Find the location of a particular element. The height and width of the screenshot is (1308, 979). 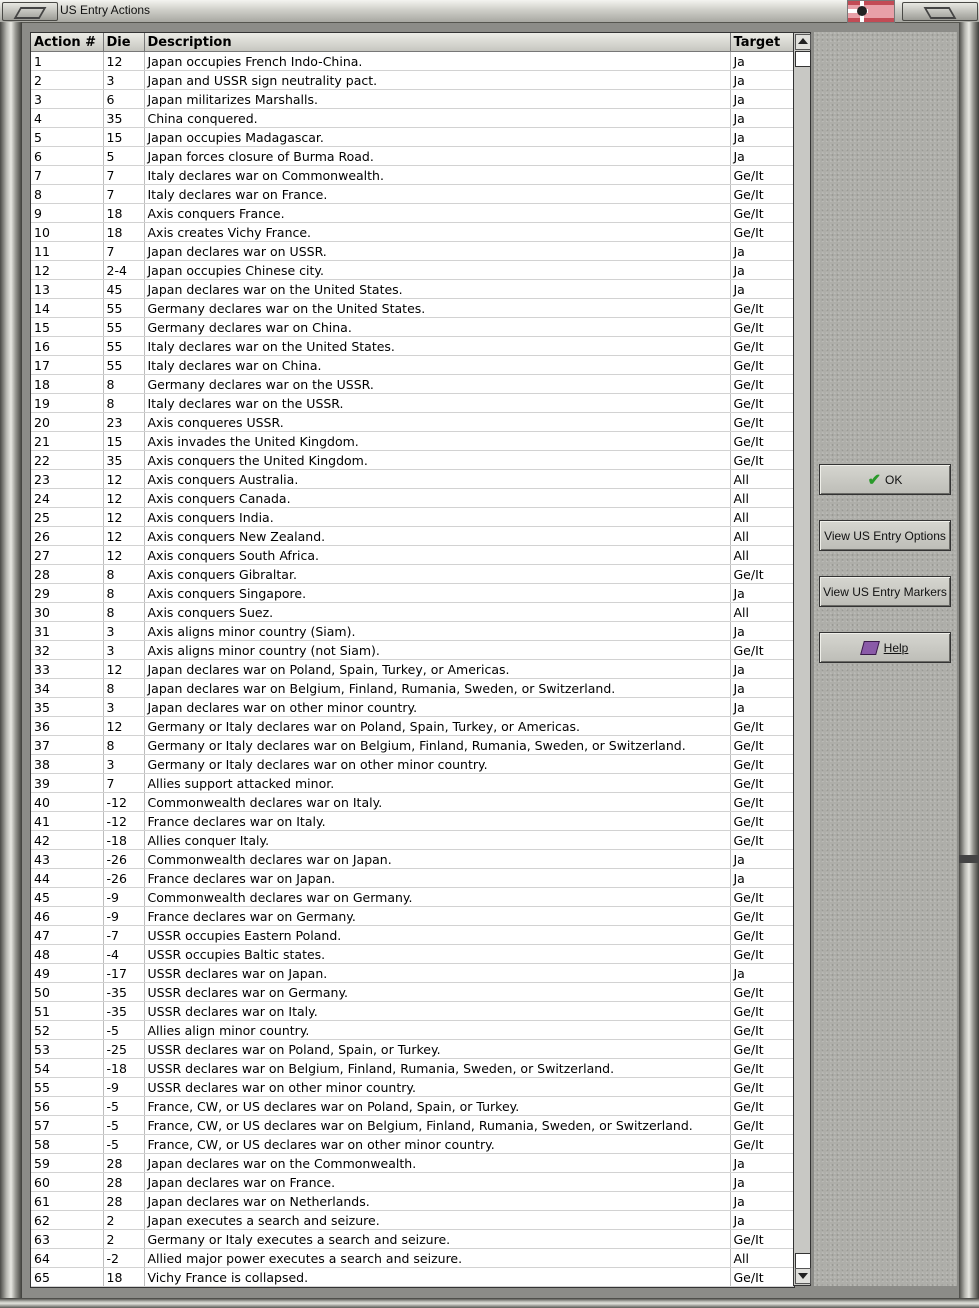

table-row: 30 8 Axis conquers Suez. All is located at coordinates (412, 612).